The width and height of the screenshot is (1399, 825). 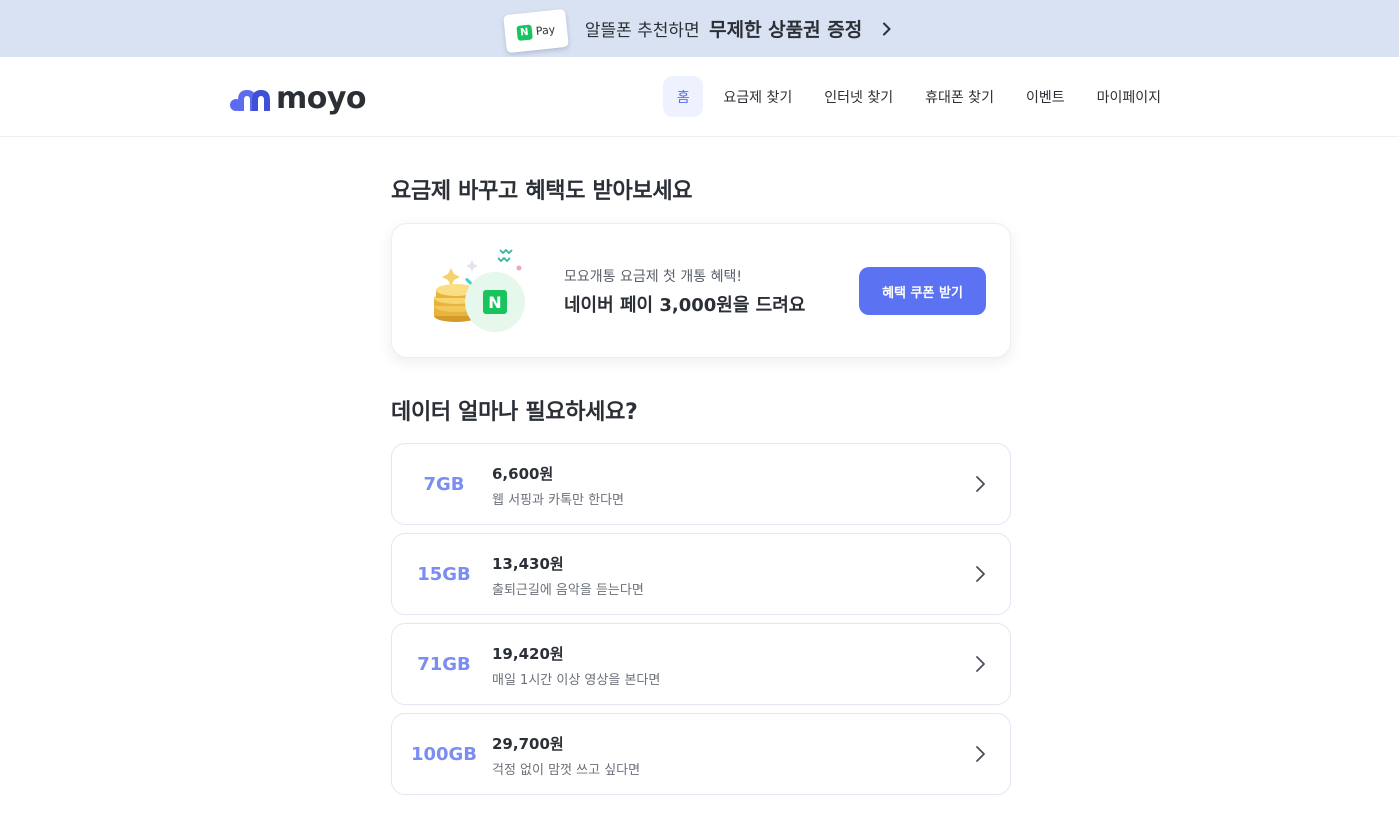 What do you see at coordinates (701, 574) in the screenshot?
I see `plan-card-15gb: 15GB 13,430원 출퇴근길에 음악을 듣는다면` at bounding box center [701, 574].